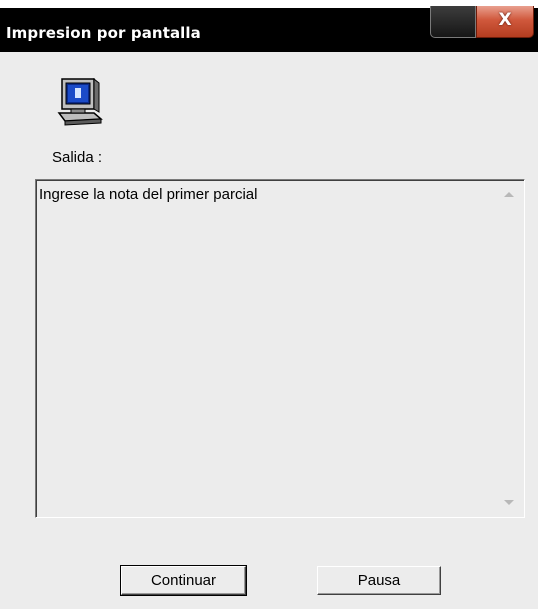 This screenshot has height=609, width=538. What do you see at coordinates (505, 22) in the screenshot?
I see `close-button: X` at bounding box center [505, 22].